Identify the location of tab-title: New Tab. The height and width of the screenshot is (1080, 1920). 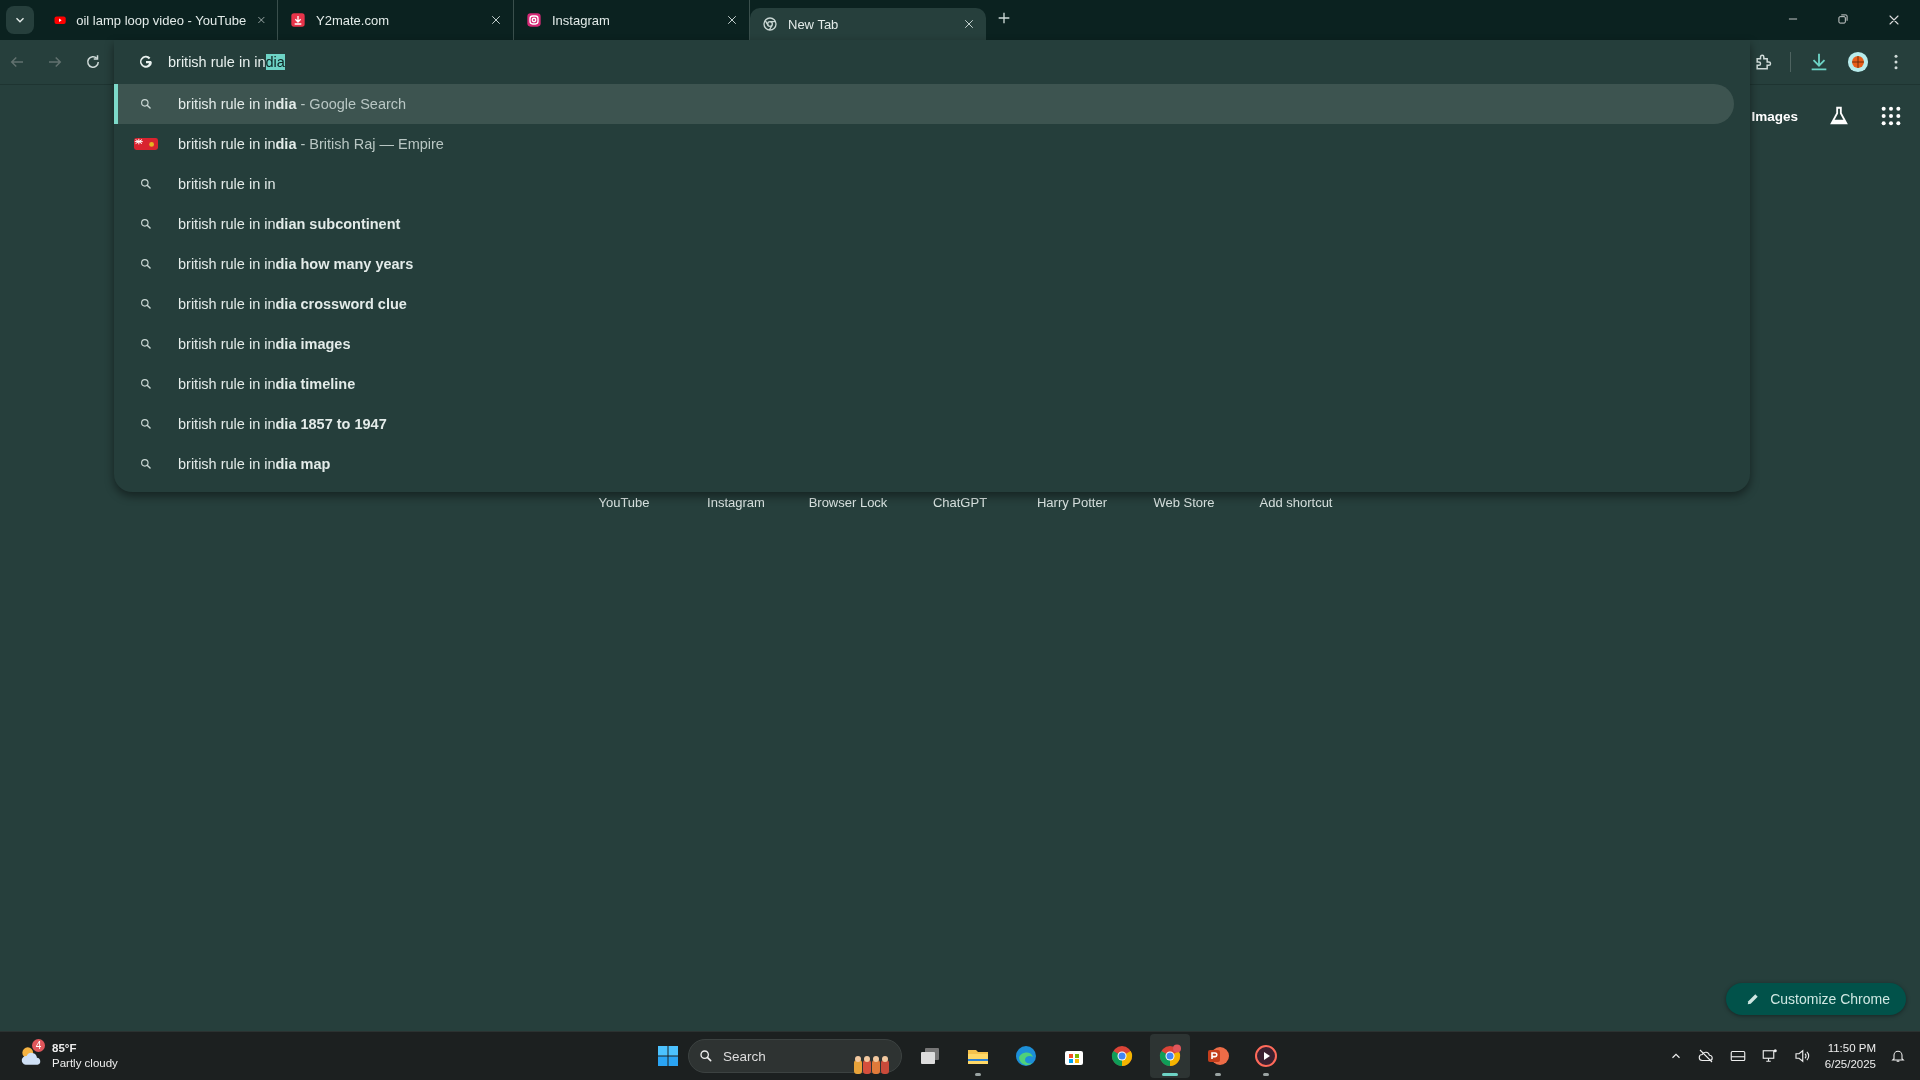
(814, 24).